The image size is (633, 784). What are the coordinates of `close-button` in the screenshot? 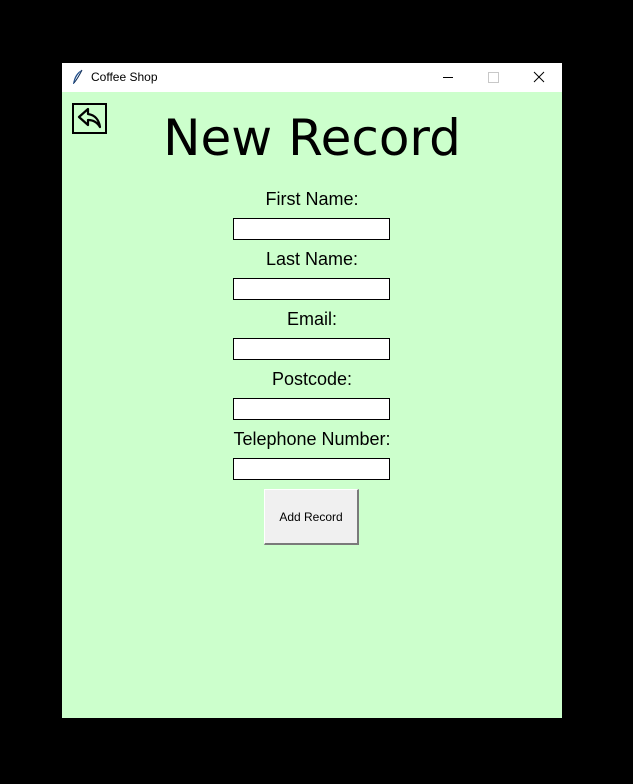 It's located at (539, 77).